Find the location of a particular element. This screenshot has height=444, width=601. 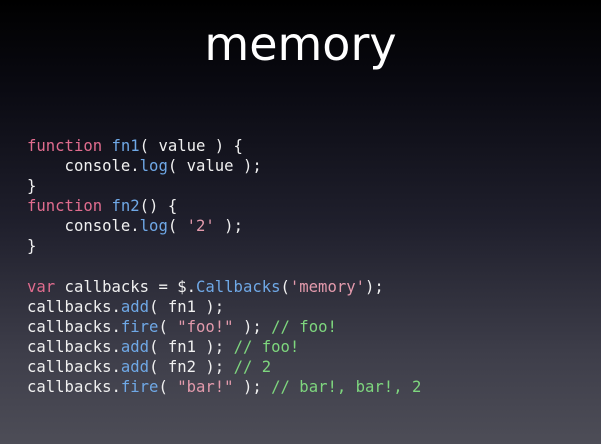

code-line: console.log( '2' ); is located at coordinates (224, 226).